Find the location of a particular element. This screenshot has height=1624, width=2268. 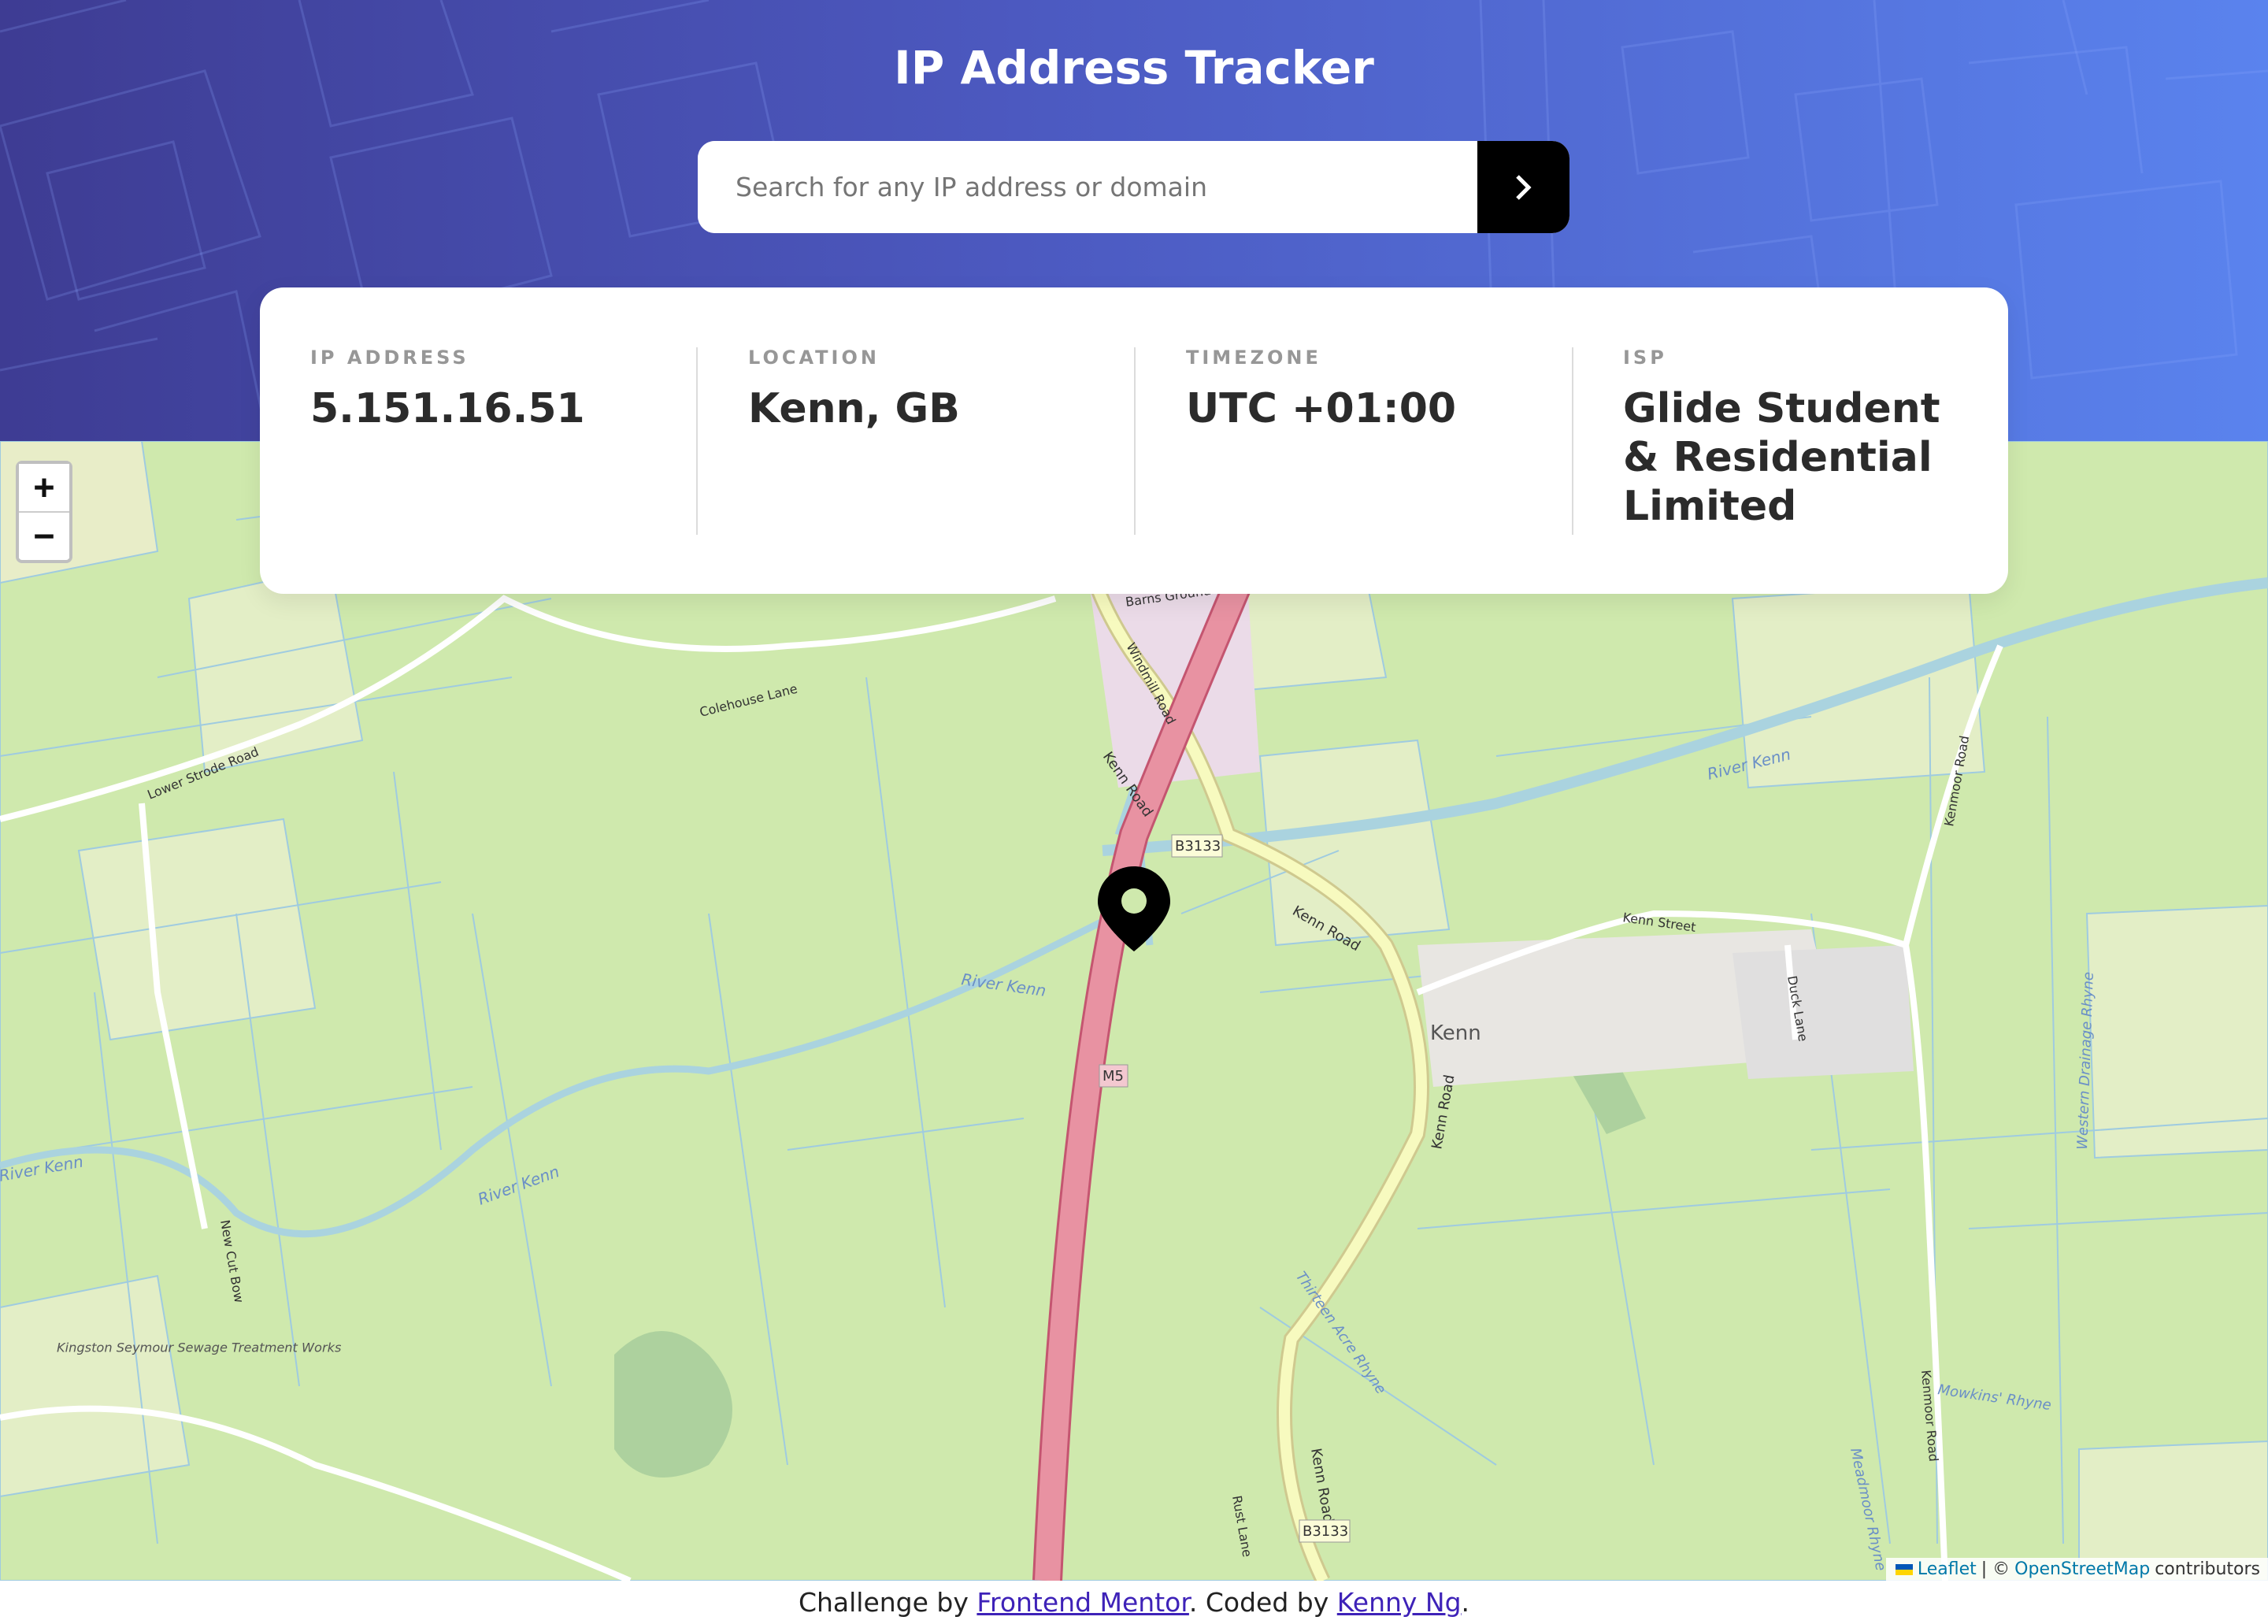

stat-label: LOCATION is located at coordinates (814, 358).